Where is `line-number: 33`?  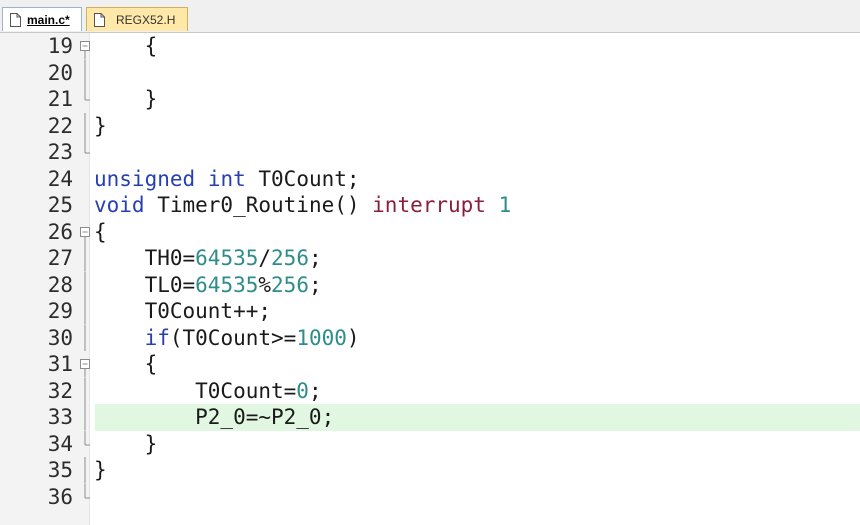 line-number: 33 is located at coordinates (60, 417).